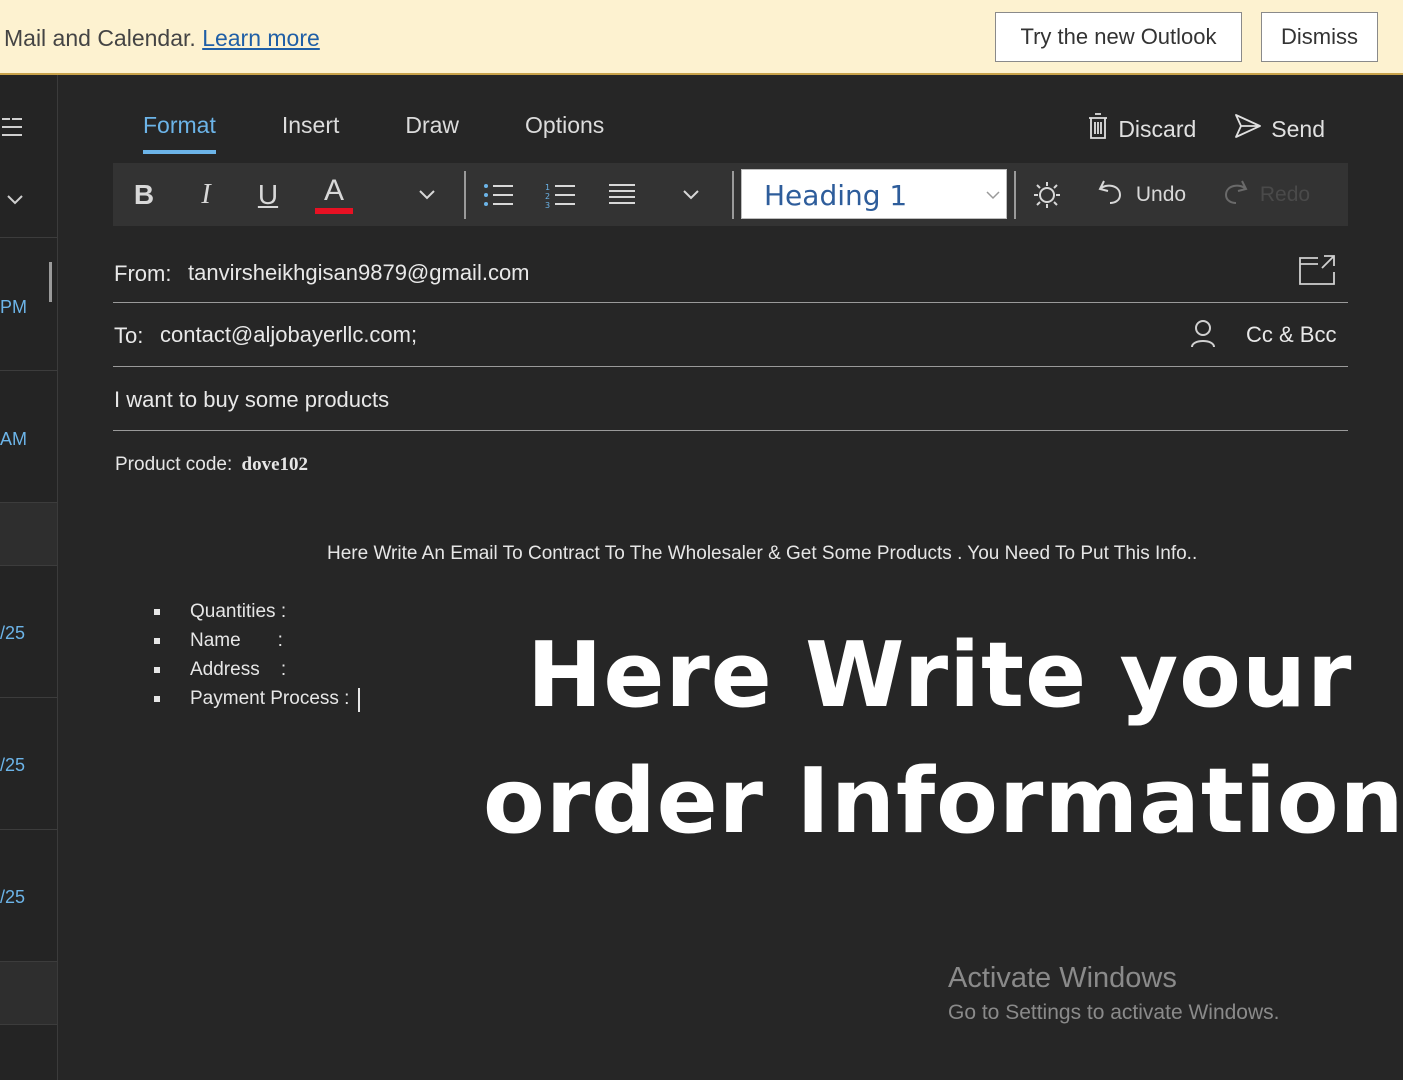 This screenshot has width=1403, height=1080. What do you see at coordinates (1319, 37) in the screenshot?
I see `dismiss-button: Dismiss` at bounding box center [1319, 37].